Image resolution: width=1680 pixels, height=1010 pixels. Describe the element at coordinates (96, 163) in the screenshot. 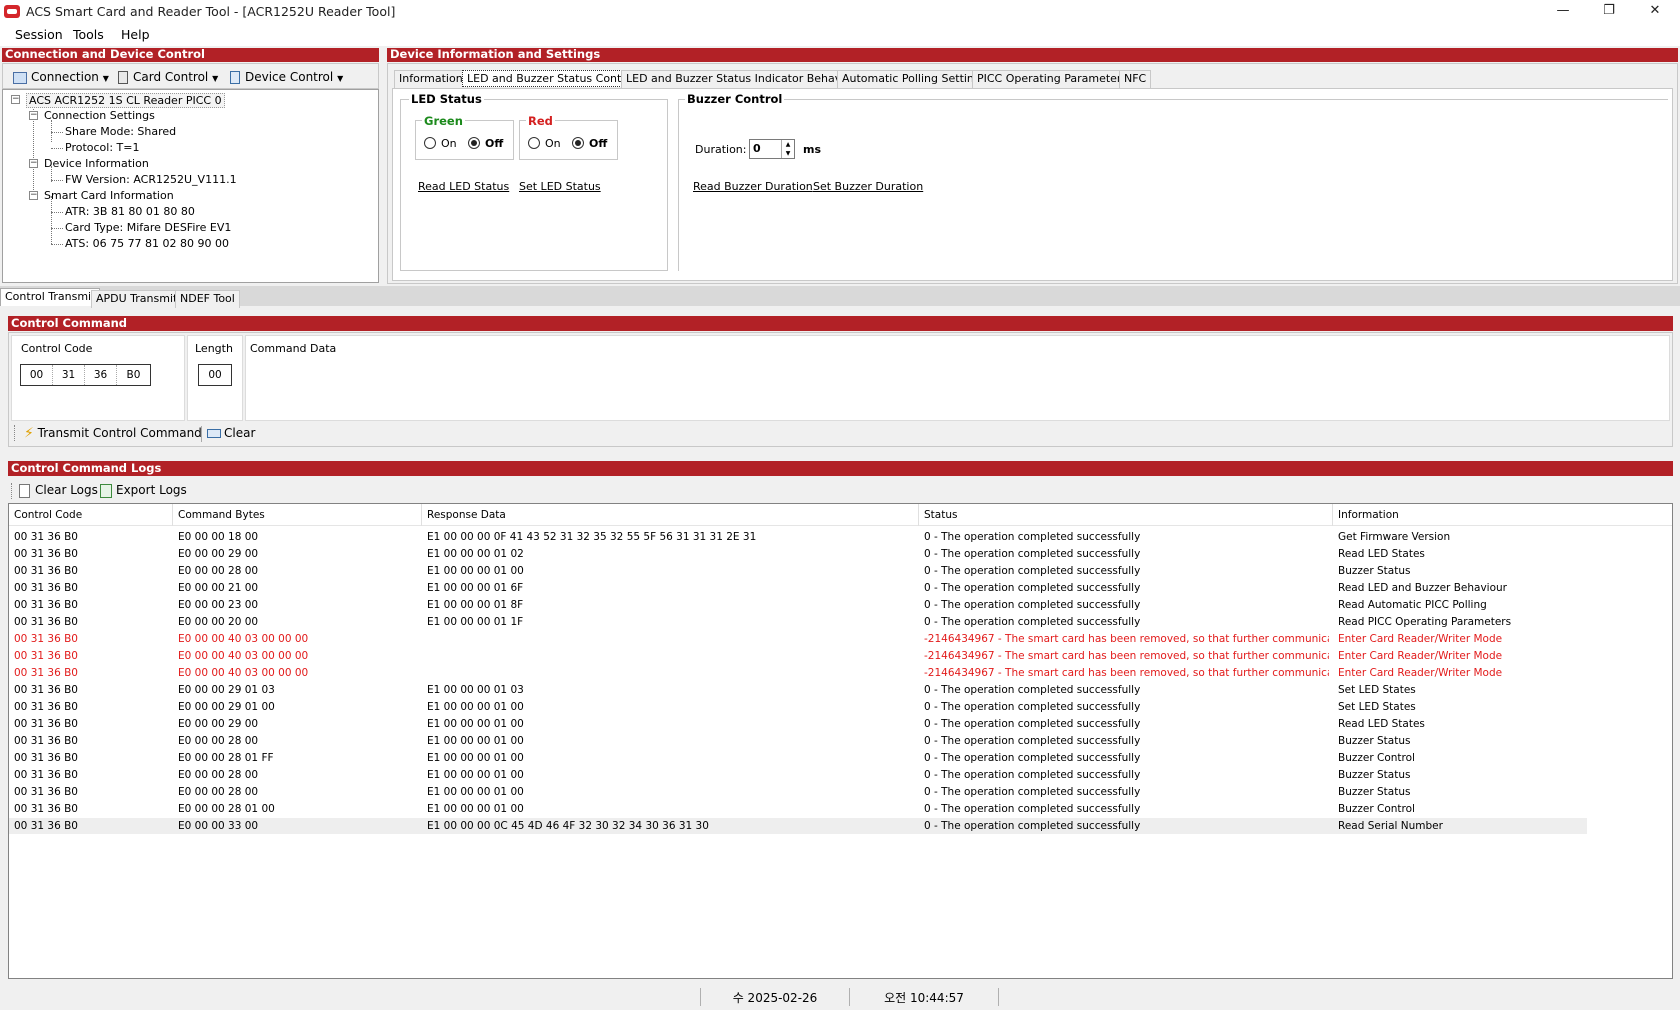

I see `tree-device-information: Device Information` at that location.